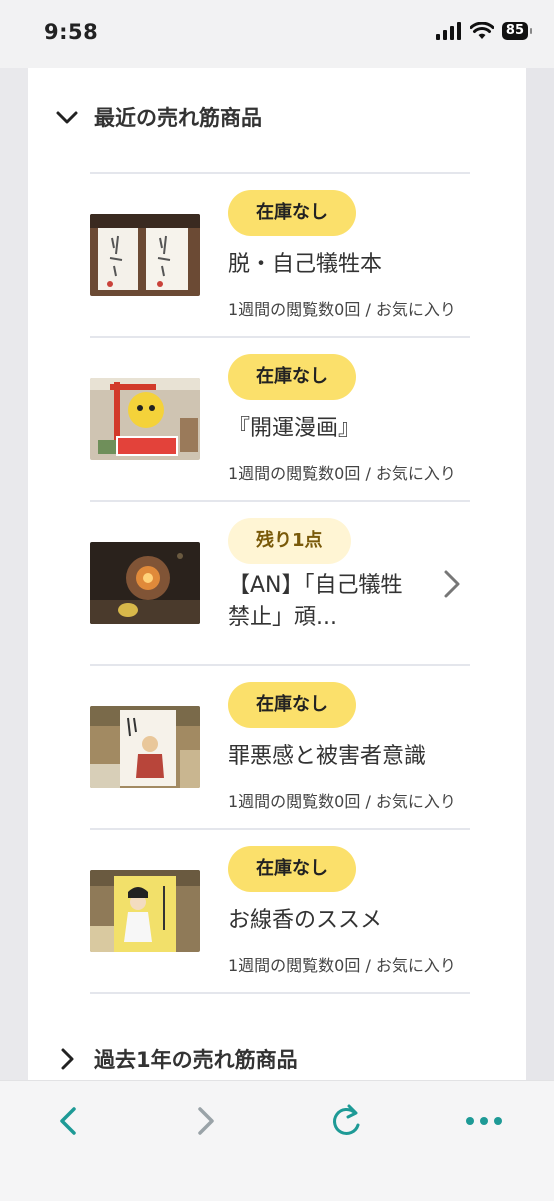 This screenshot has width=554, height=1201. I want to click on list-item: 在庫なし お線香のススメ 1週間の閲覧数0回 / お気に入り, so click(280, 911).